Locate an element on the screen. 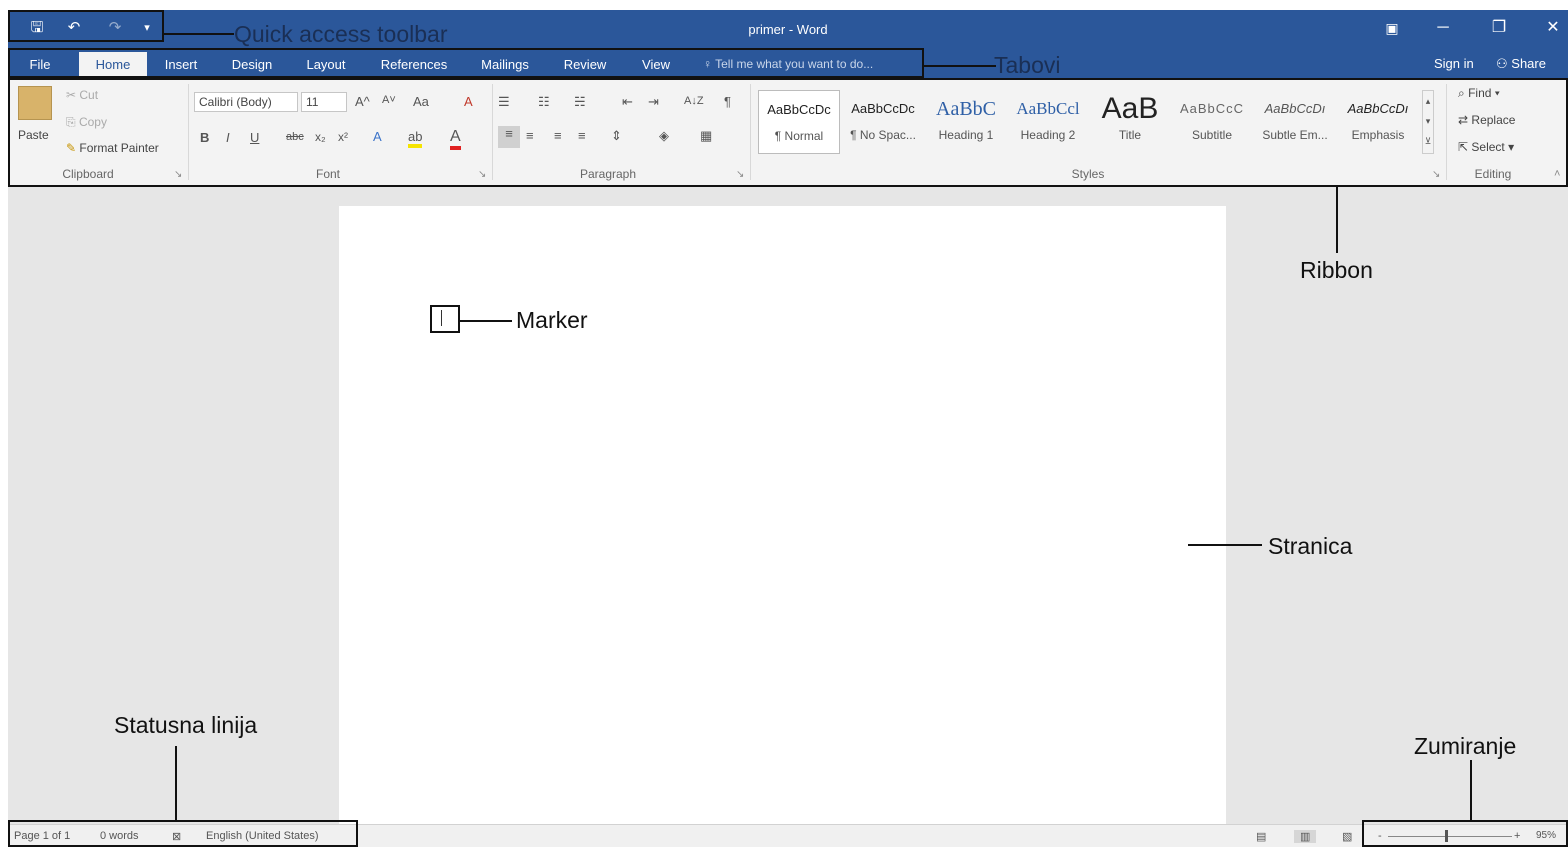 This screenshot has height=847, width=1568. ribbon-leader is located at coordinates (1337, 220).